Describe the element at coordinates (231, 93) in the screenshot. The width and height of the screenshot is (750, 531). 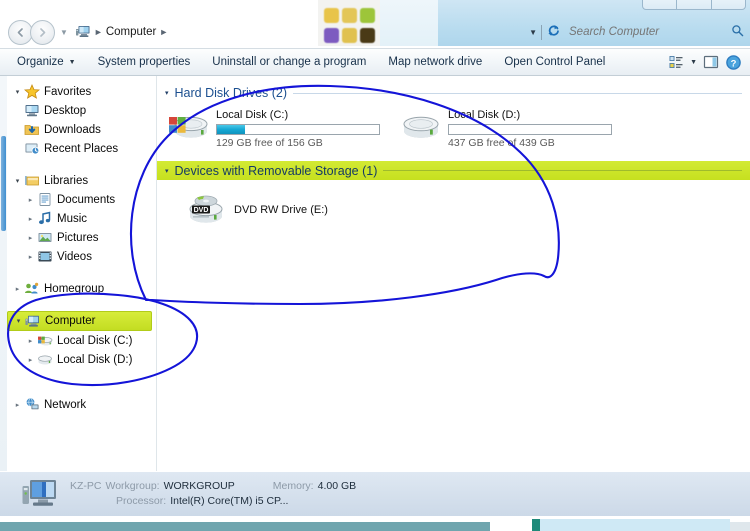
I see `group-title-hard-disk-drives: Hard Disk Drives (2)` at that location.